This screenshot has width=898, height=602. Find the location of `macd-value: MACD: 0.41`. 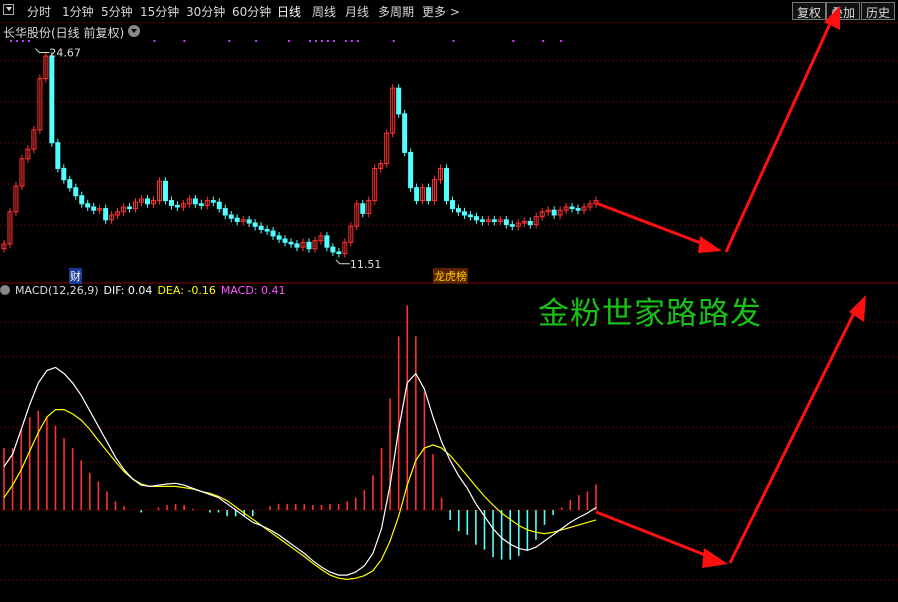

macd-value: MACD: 0.41 is located at coordinates (253, 290).